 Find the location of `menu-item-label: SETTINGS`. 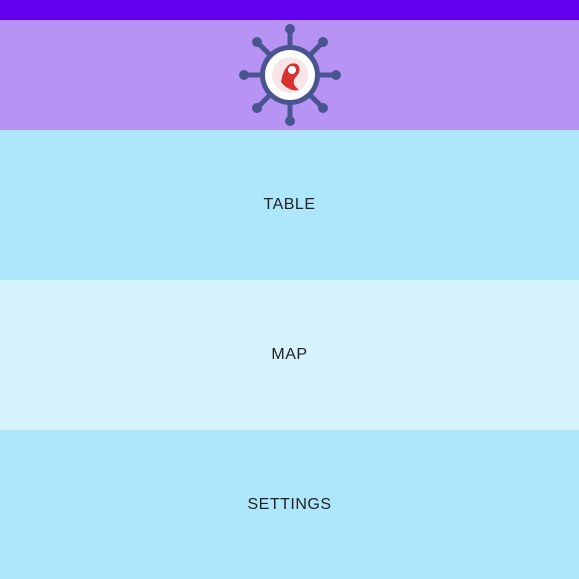

menu-item-label: SETTINGS is located at coordinates (289, 504).